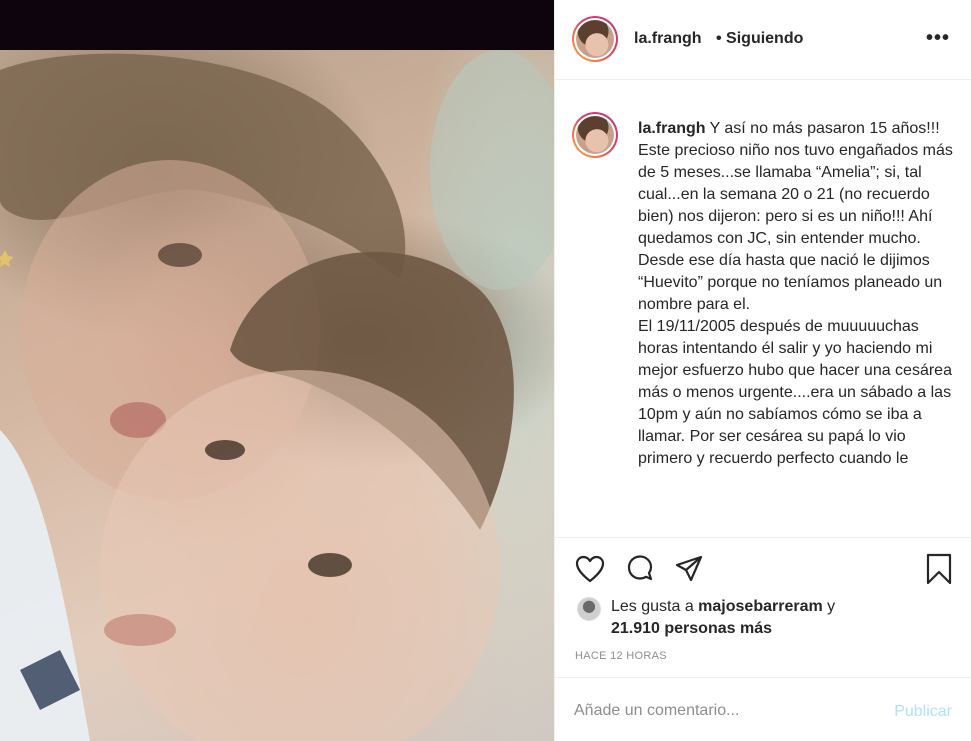 Image resolution: width=971 pixels, height=741 pixels. What do you see at coordinates (689, 569) in the screenshot?
I see `paper-plane-icon` at bounding box center [689, 569].